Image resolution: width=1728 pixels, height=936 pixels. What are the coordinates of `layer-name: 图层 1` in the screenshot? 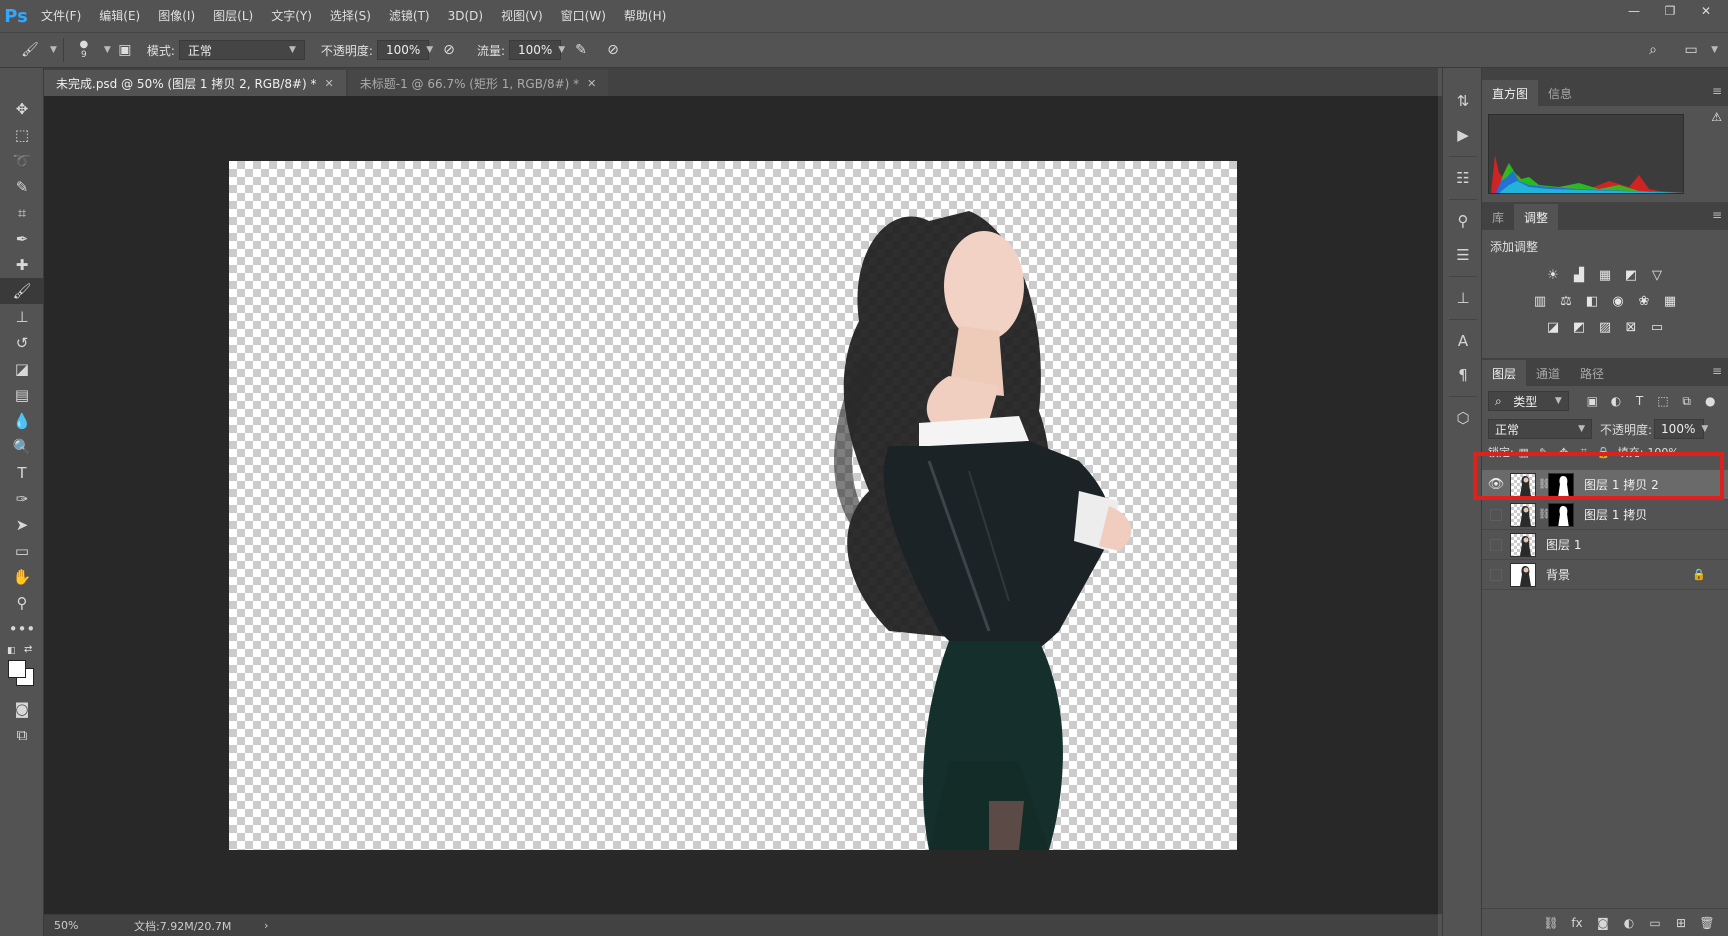 It's located at (1563, 544).